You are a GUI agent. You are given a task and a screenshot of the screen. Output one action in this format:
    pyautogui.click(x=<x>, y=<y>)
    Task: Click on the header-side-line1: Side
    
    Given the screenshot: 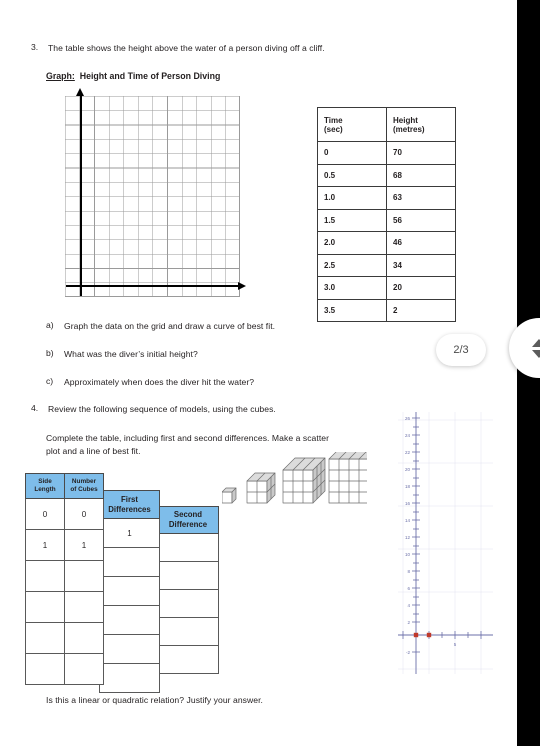 What is the action you would take?
    pyautogui.click(x=45, y=481)
    